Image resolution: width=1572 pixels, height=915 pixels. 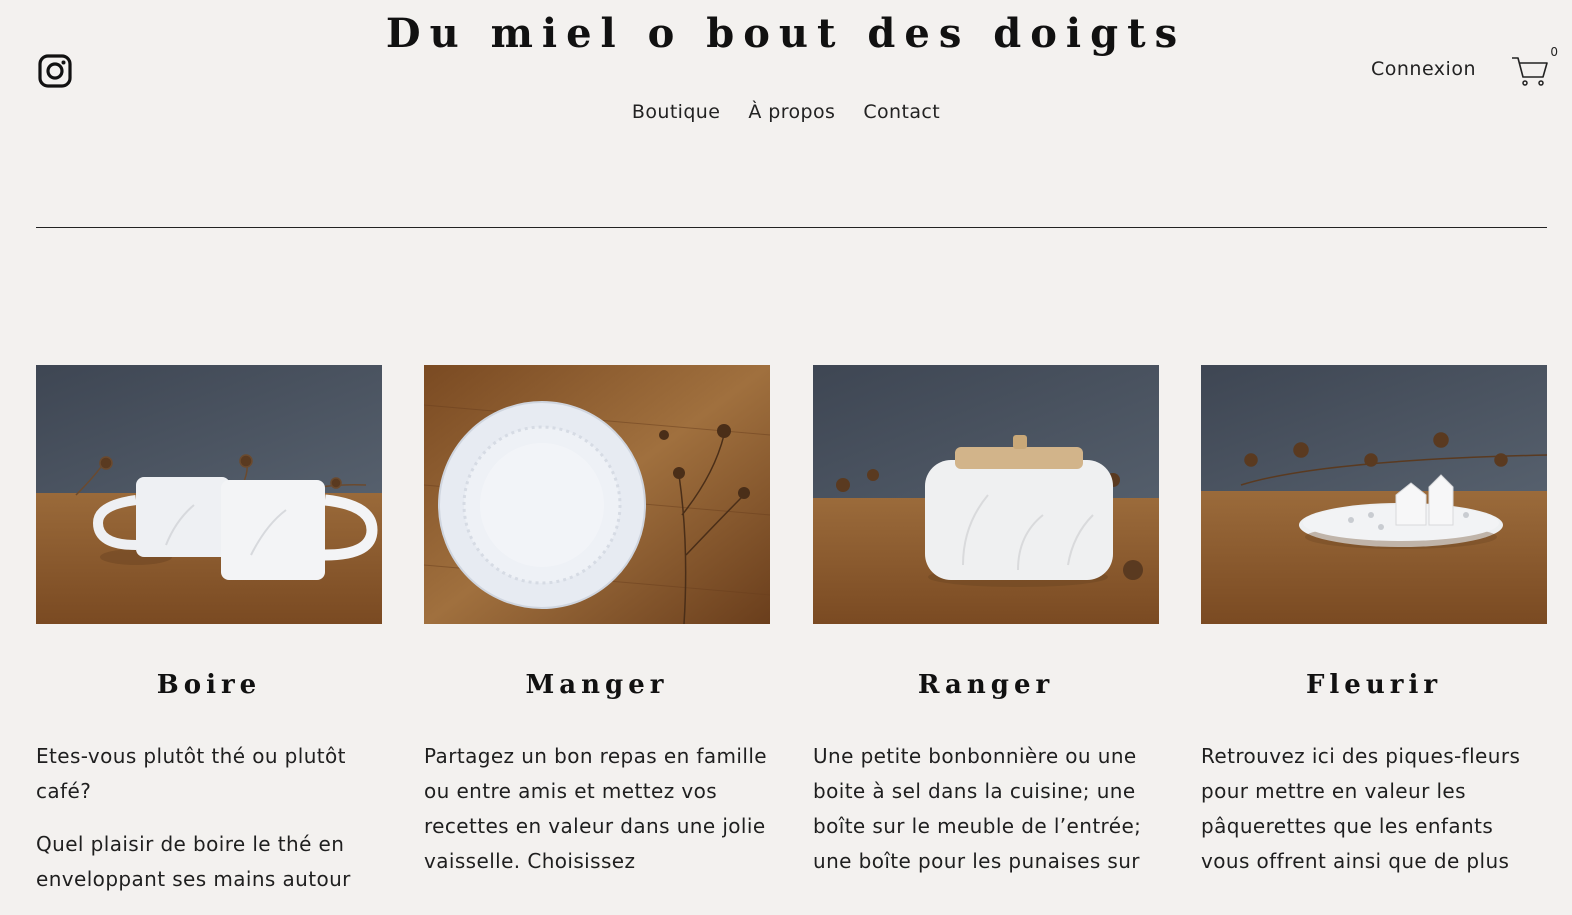 What do you see at coordinates (597, 685) in the screenshot?
I see `category-title: Manger` at bounding box center [597, 685].